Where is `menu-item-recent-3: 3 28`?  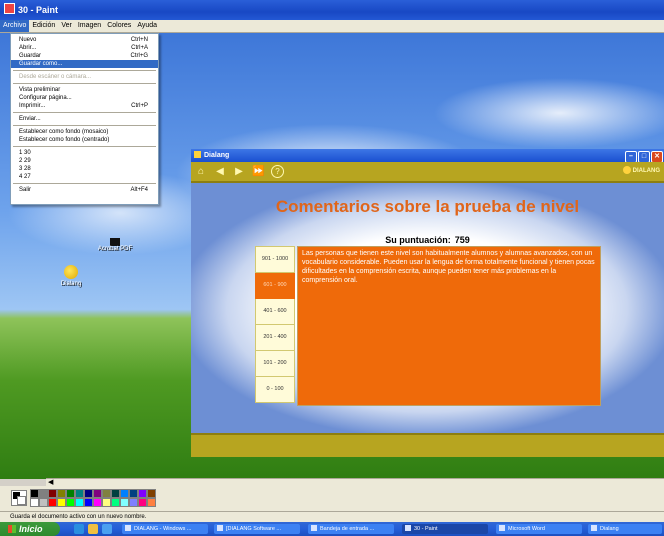 menu-item-recent-3: 3 28 is located at coordinates (84, 169).